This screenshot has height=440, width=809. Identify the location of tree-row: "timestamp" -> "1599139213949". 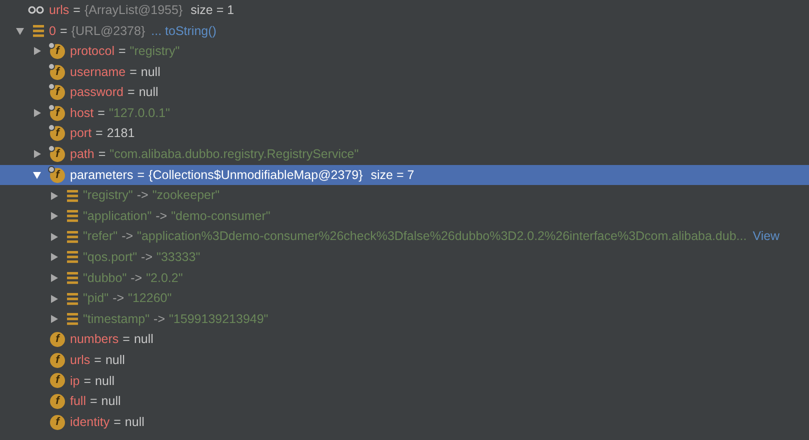
(404, 319).